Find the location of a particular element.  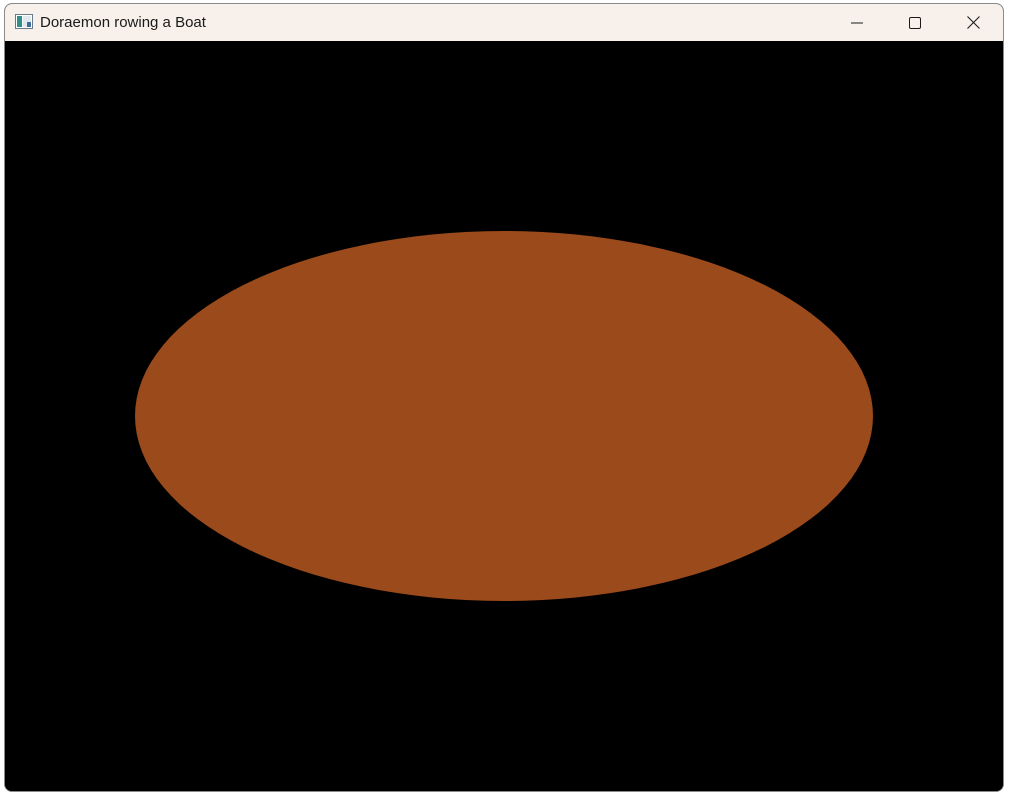

maximize-button is located at coordinates (915, 22).